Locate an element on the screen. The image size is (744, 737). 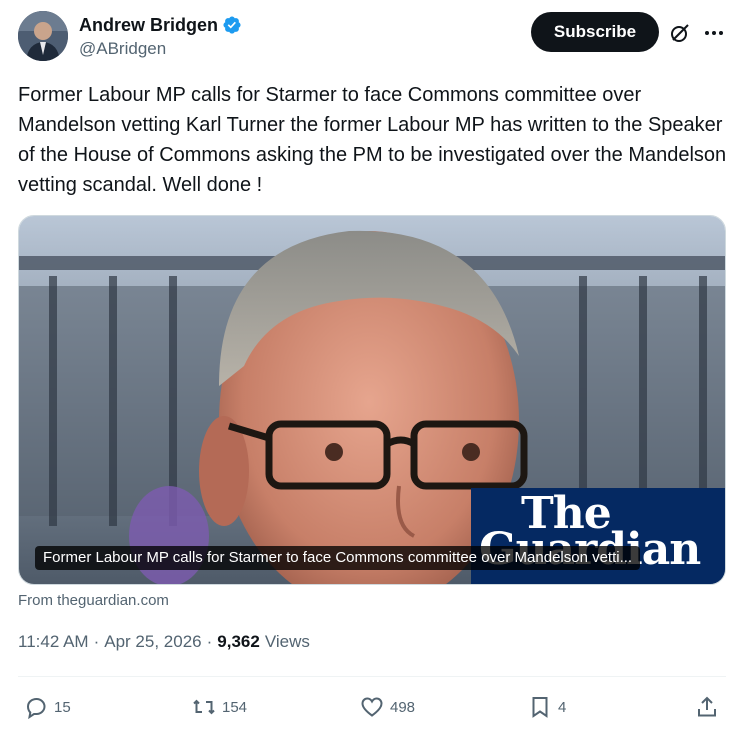
bookmark-button: 4 is located at coordinates (547, 707).